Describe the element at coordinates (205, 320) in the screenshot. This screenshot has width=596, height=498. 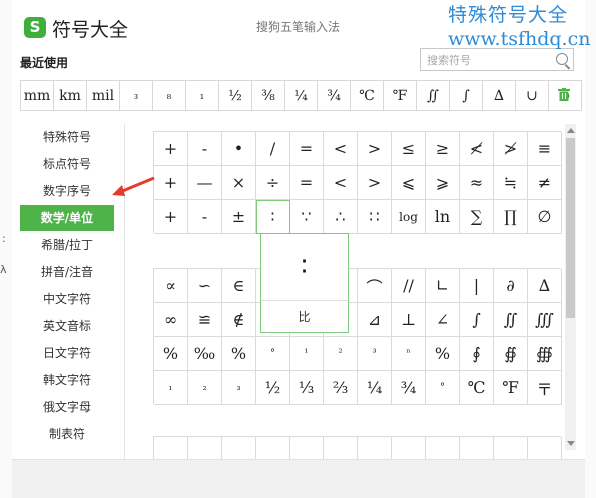
I see `symbol-cell: ≌` at that location.